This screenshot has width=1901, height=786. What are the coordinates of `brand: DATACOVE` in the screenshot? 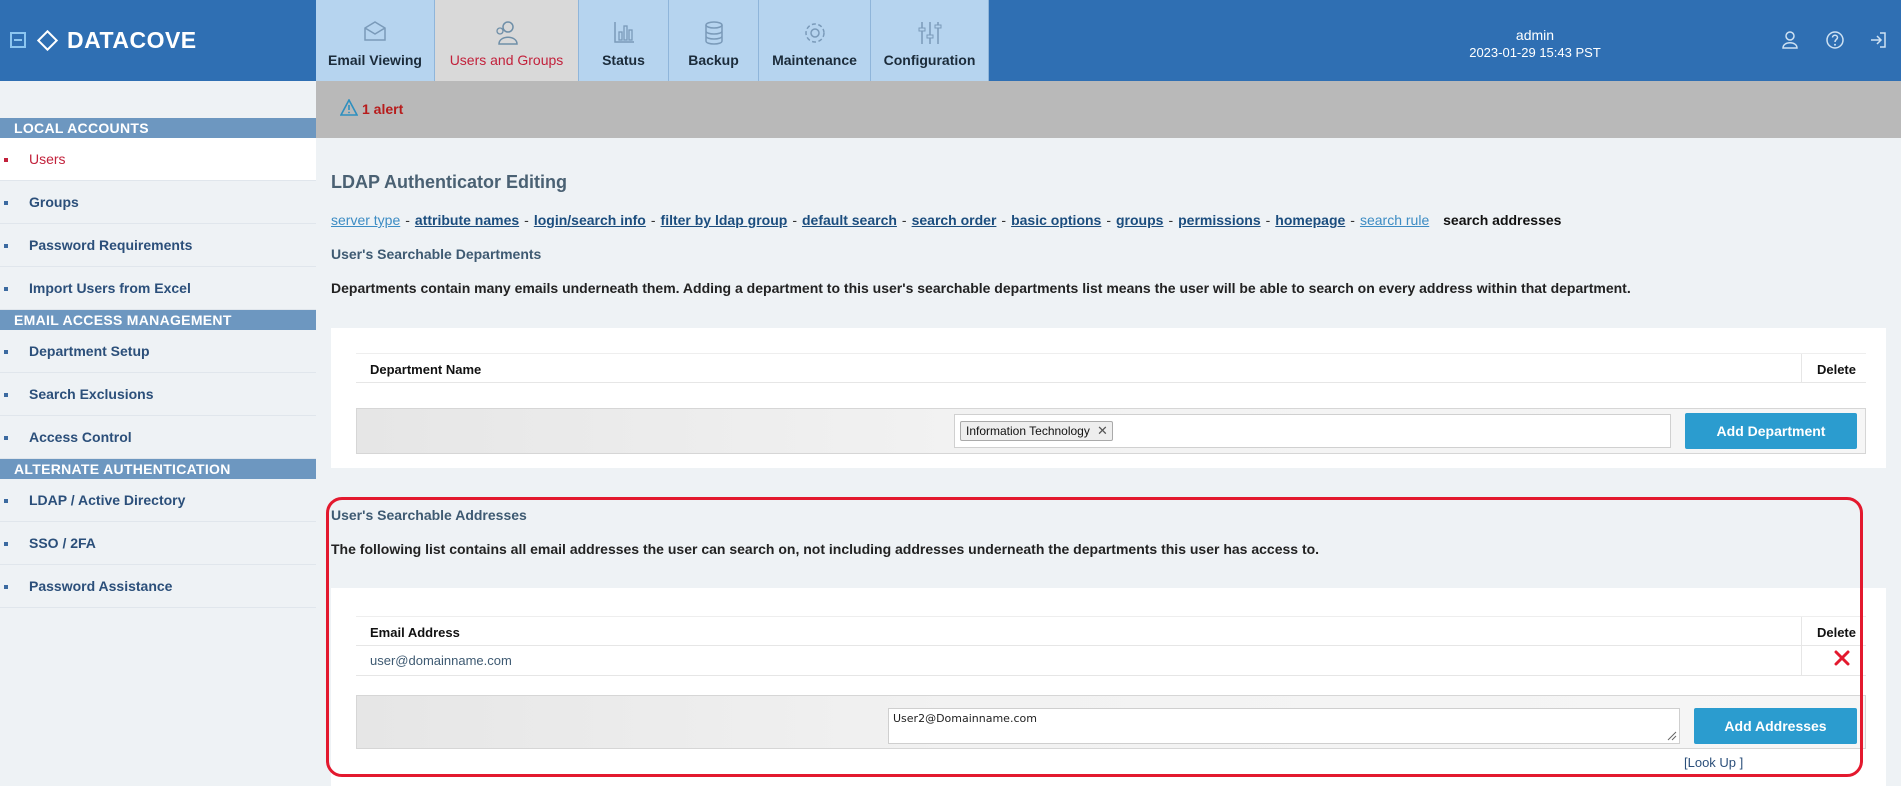 It's located at (103, 40).